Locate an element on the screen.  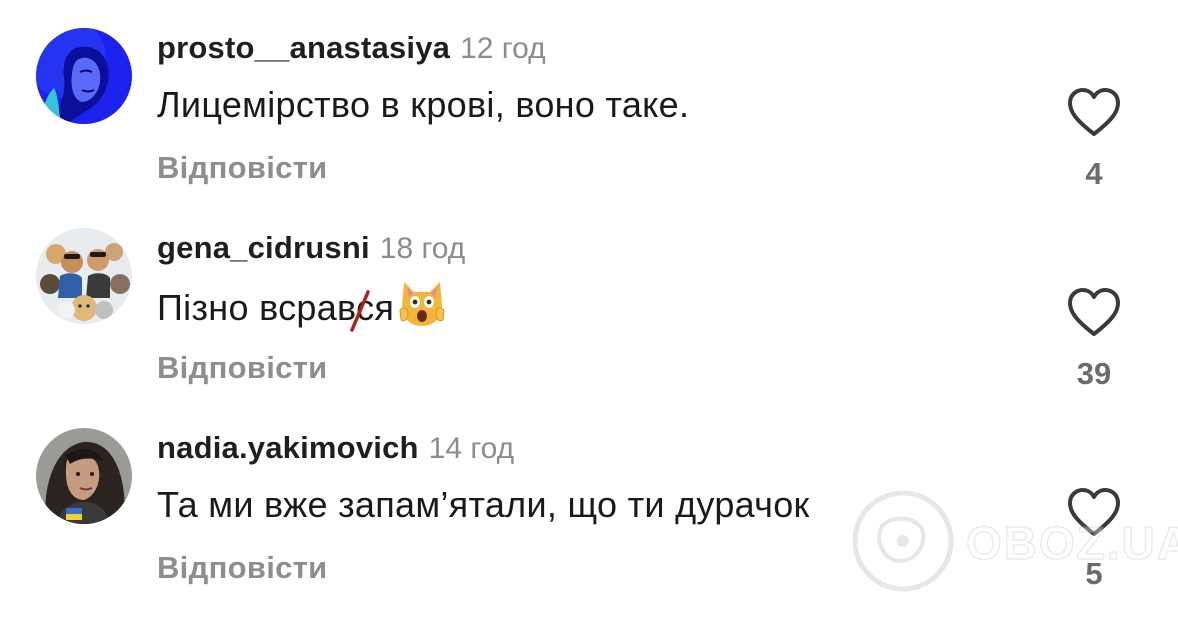
comment-time: 12 год is located at coordinates (503, 48).